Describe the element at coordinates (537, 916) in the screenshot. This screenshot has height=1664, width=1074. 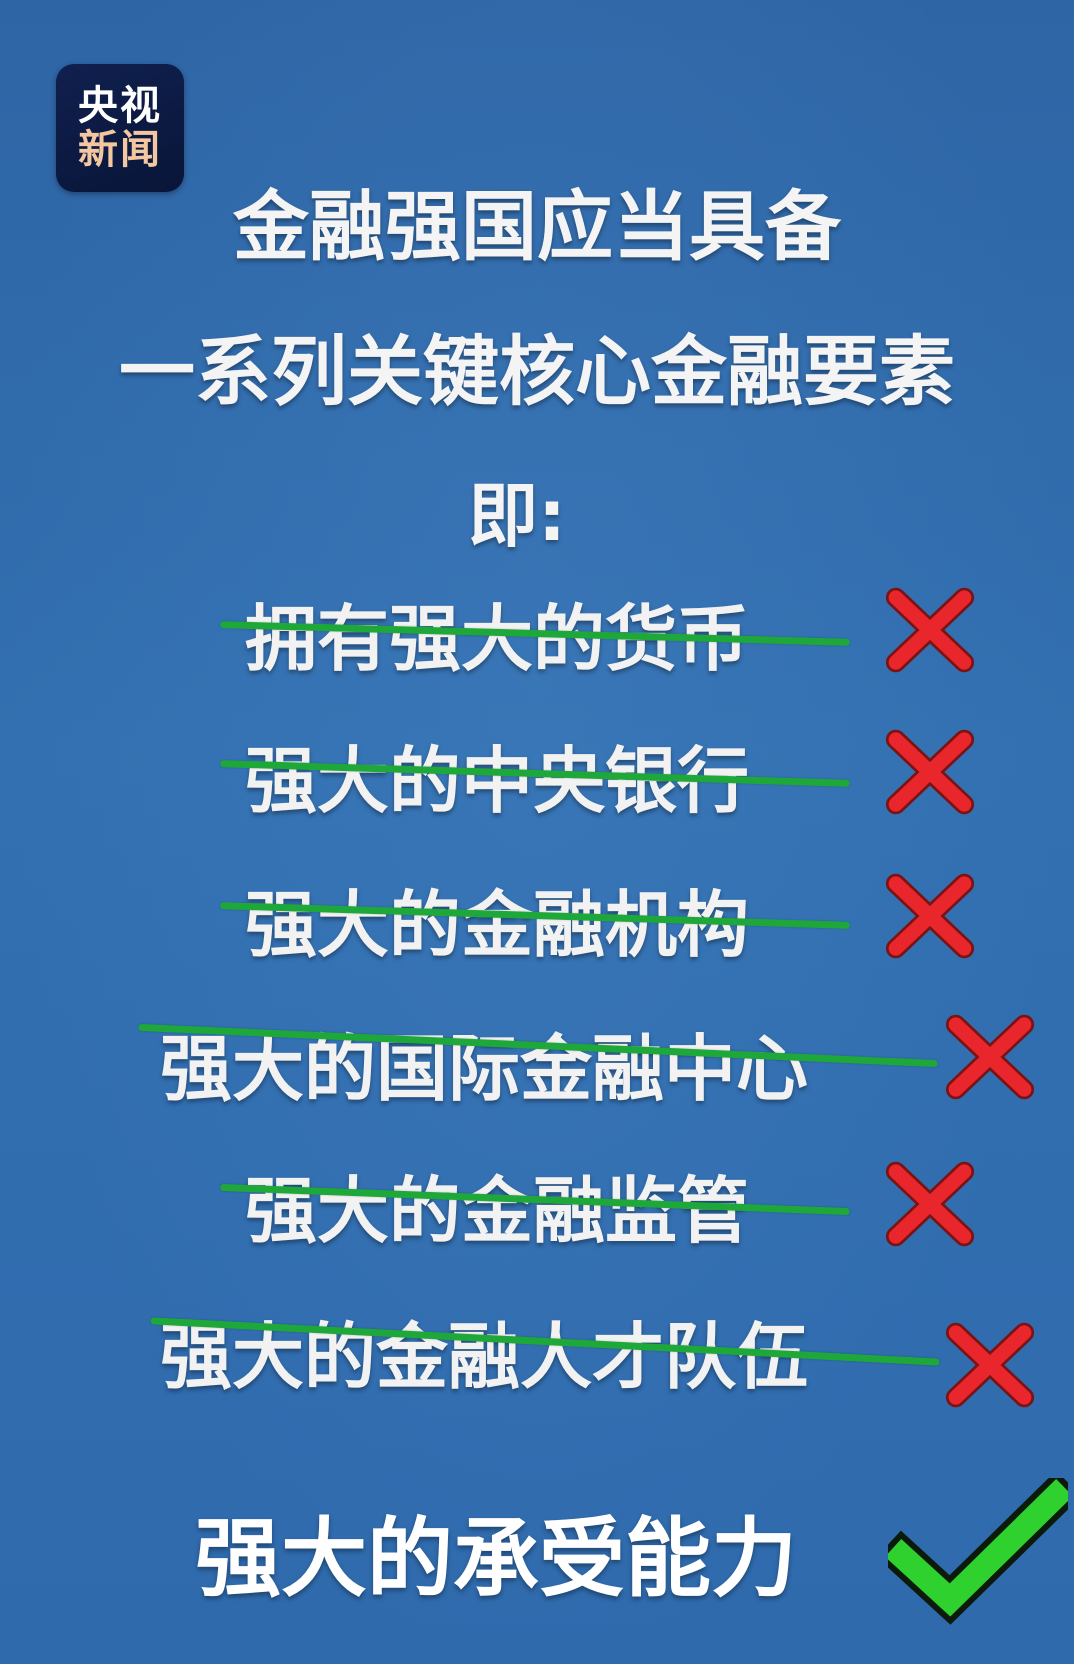
I see `list-item: 强大的金融机构` at that location.